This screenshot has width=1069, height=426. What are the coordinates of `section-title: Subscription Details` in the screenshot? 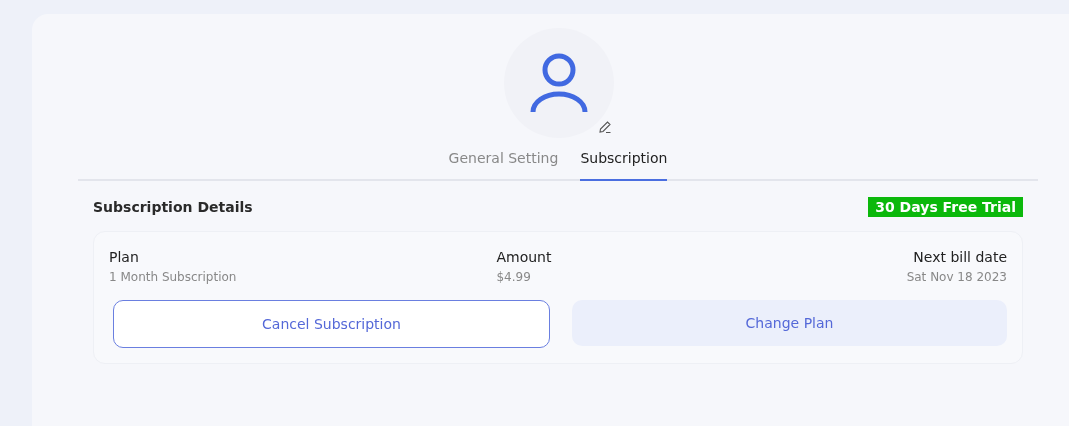 It's located at (173, 207).